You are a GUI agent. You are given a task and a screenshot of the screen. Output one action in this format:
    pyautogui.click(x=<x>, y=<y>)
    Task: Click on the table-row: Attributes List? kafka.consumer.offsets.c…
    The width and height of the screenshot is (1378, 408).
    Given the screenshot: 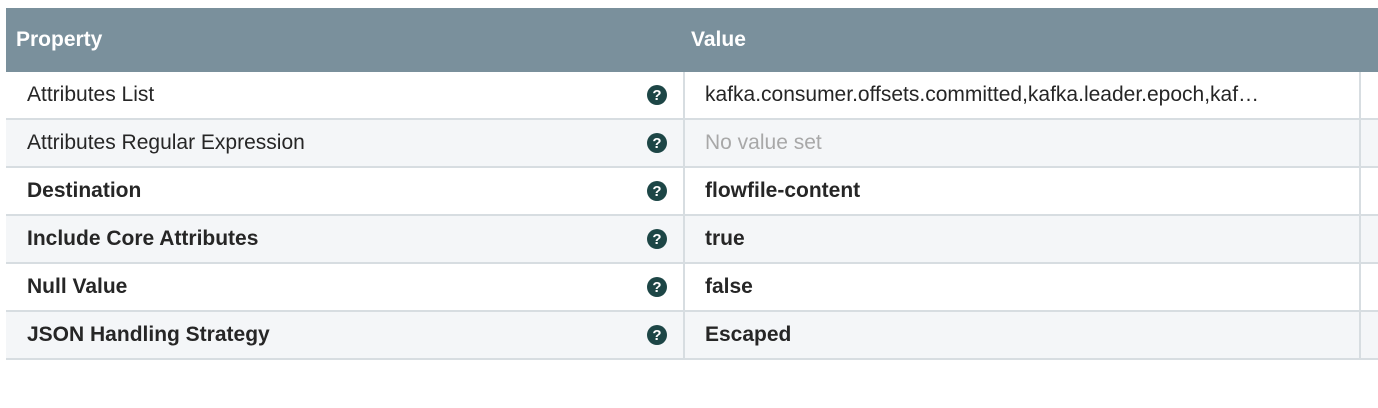 What is the action you would take?
    pyautogui.click(x=692, y=96)
    